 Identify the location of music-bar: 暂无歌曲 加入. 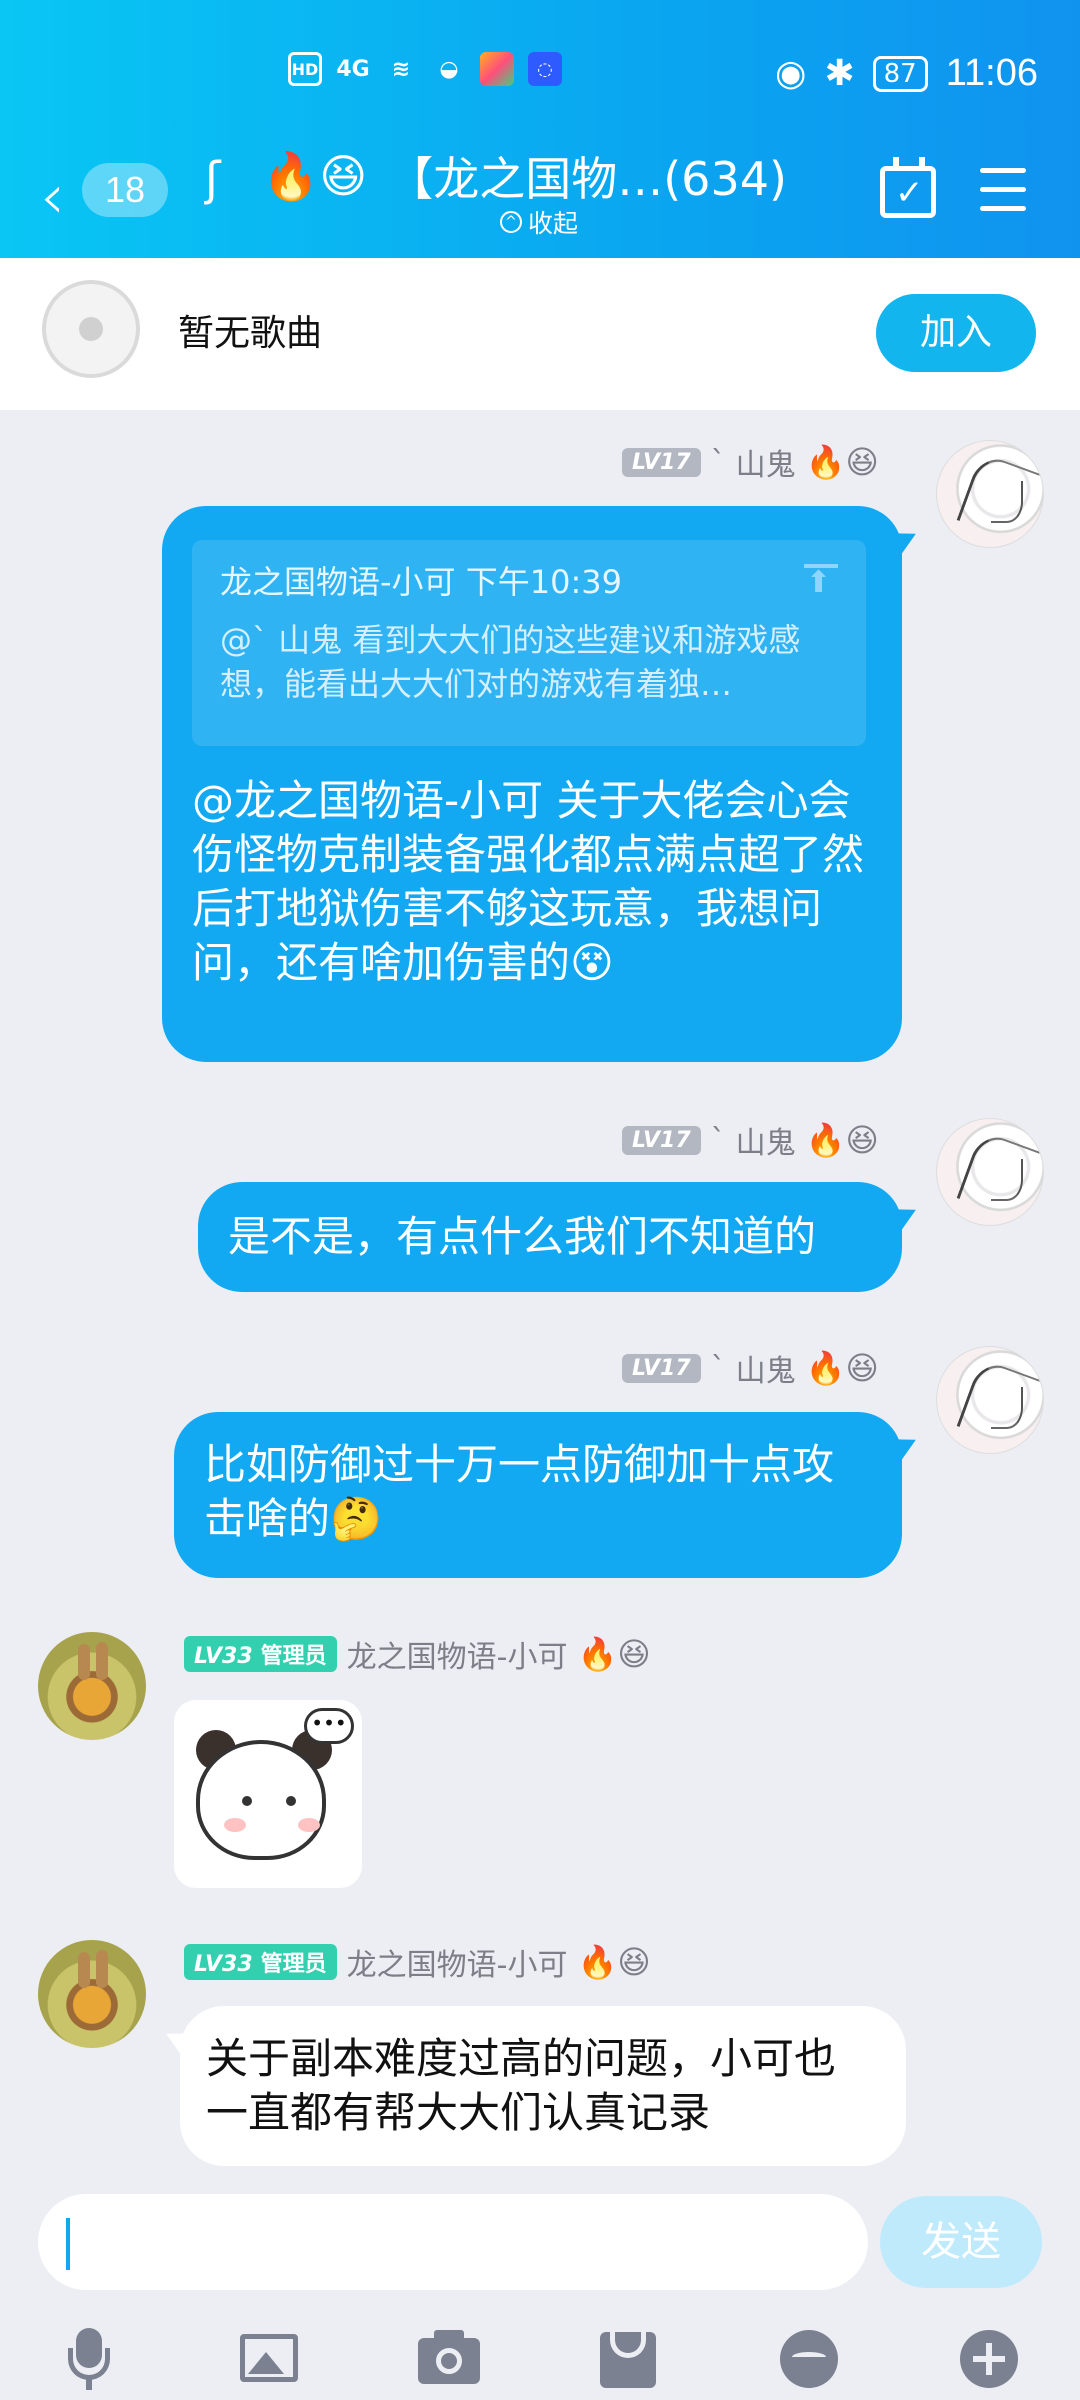
(540, 334).